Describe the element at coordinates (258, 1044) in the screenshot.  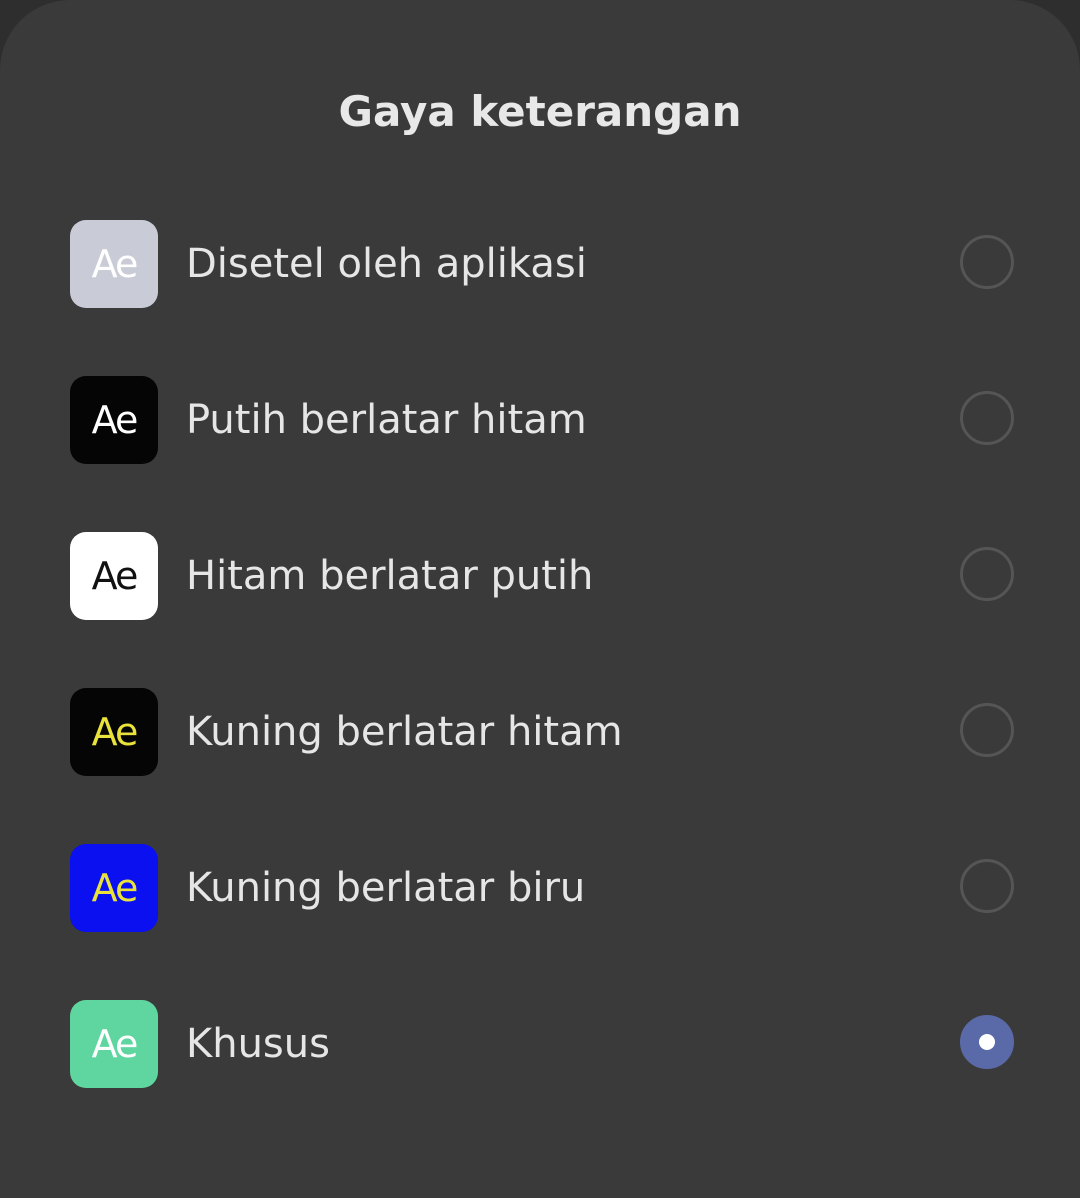
I see `option-label: Khusus` at that location.